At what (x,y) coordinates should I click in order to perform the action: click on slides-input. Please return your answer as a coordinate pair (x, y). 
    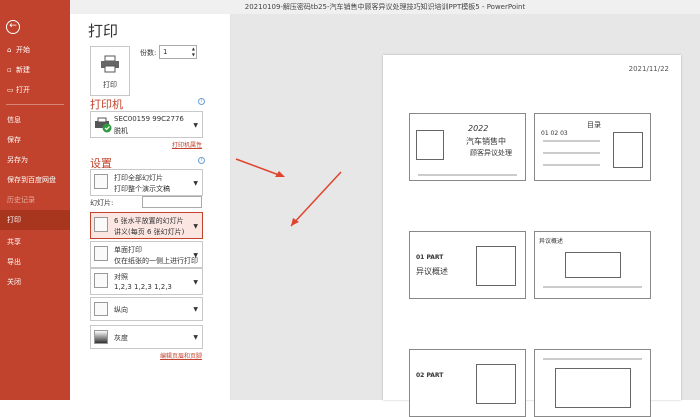
    Looking at the image, I should click on (172, 202).